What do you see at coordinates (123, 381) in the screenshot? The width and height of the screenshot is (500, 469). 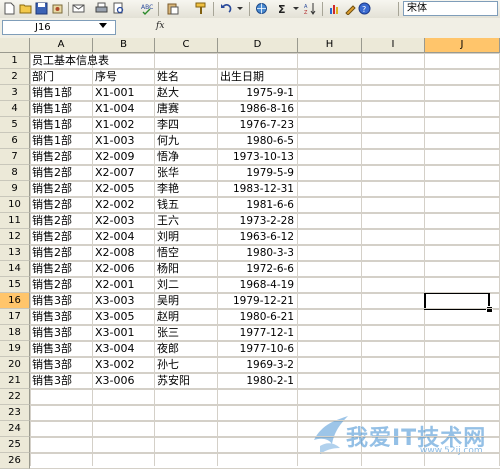 I see `cell-id: X3-006` at bounding box center [123, 381].